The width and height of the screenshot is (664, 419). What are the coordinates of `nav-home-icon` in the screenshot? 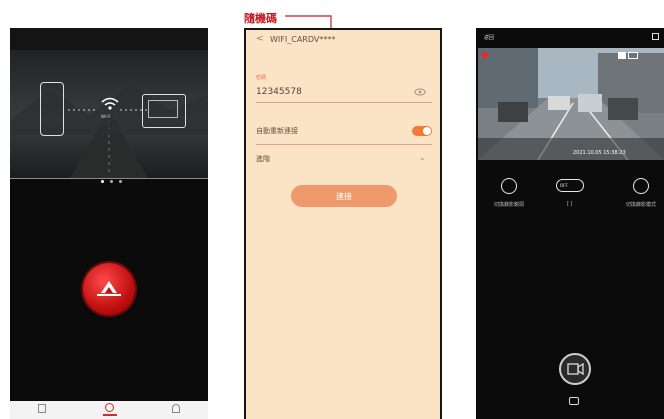 It's located at (109, 407).